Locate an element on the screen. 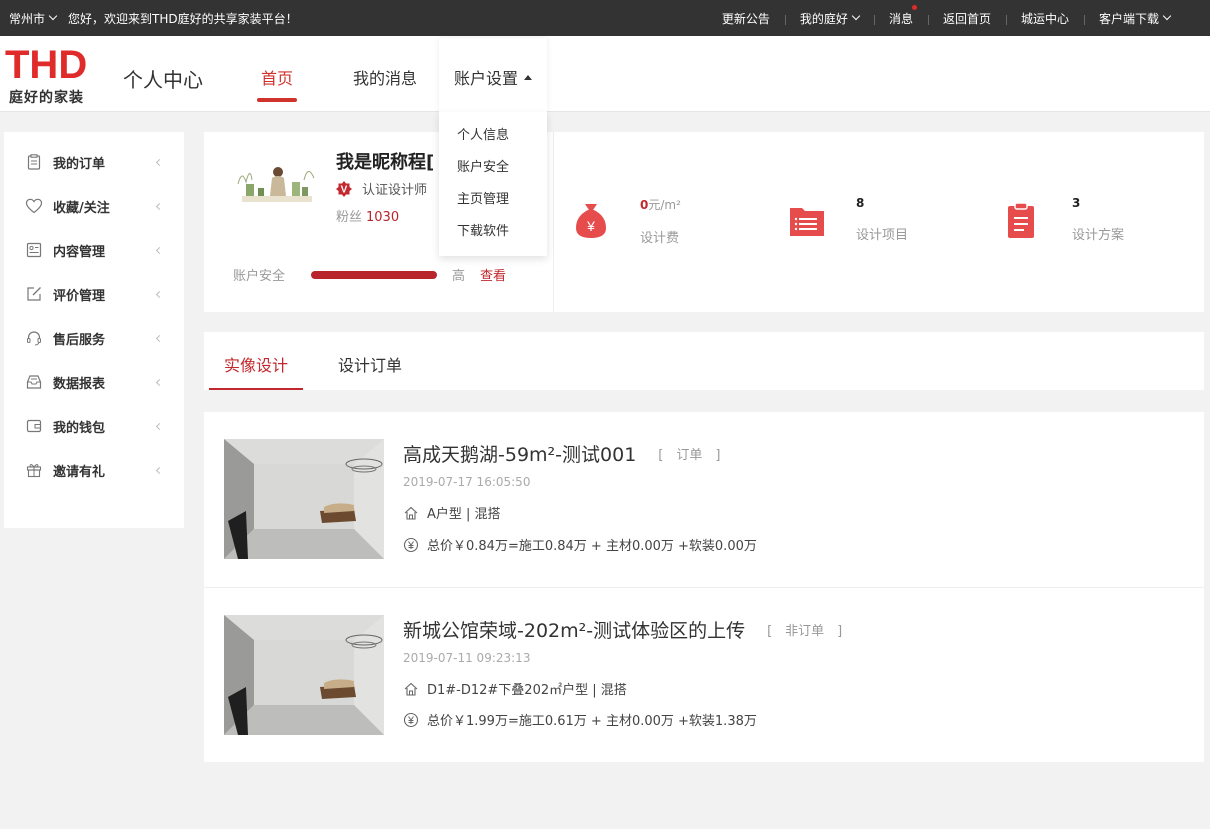  avatar is located at coordinates (277, 185).